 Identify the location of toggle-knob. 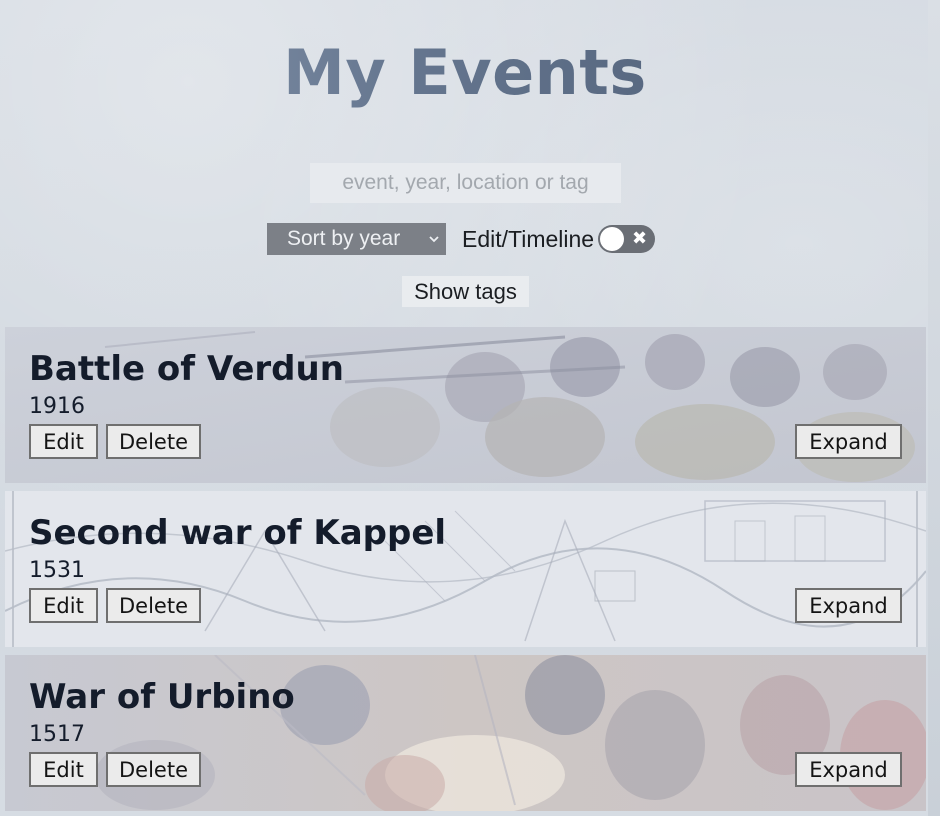
(612, 239).